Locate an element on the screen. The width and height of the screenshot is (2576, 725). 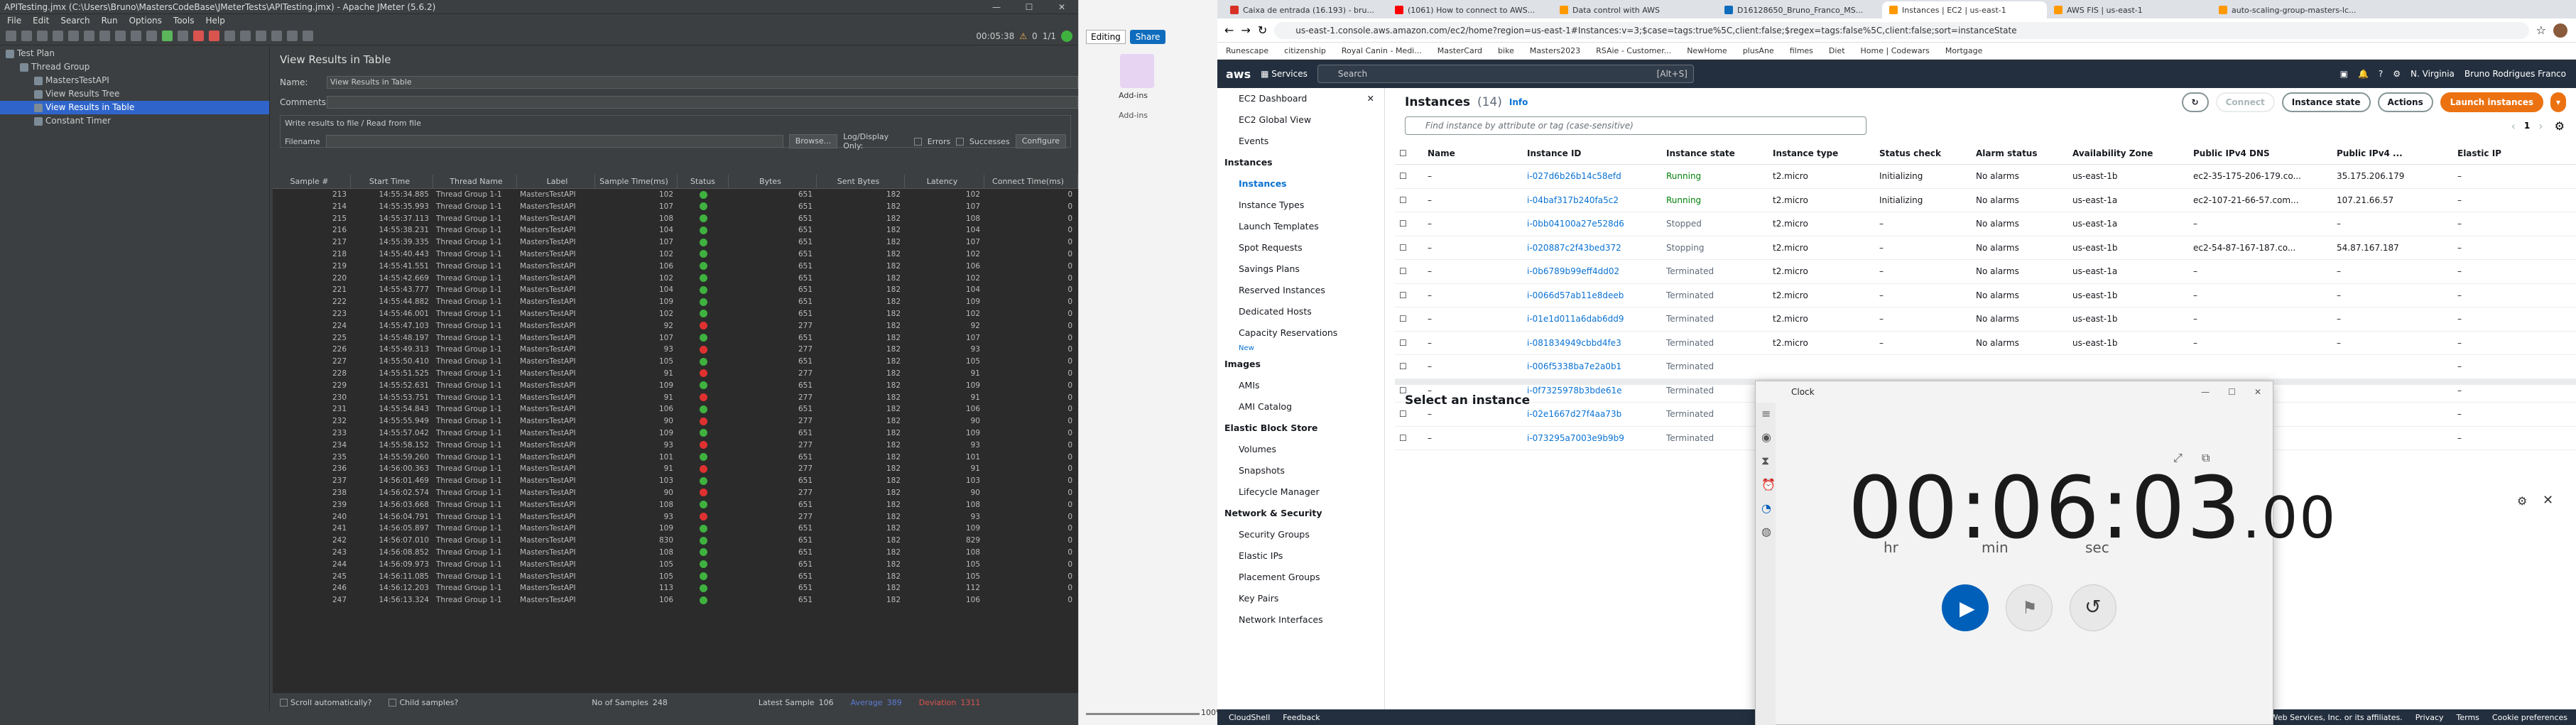
profile-avatar is located at coordinates (2560, 30).